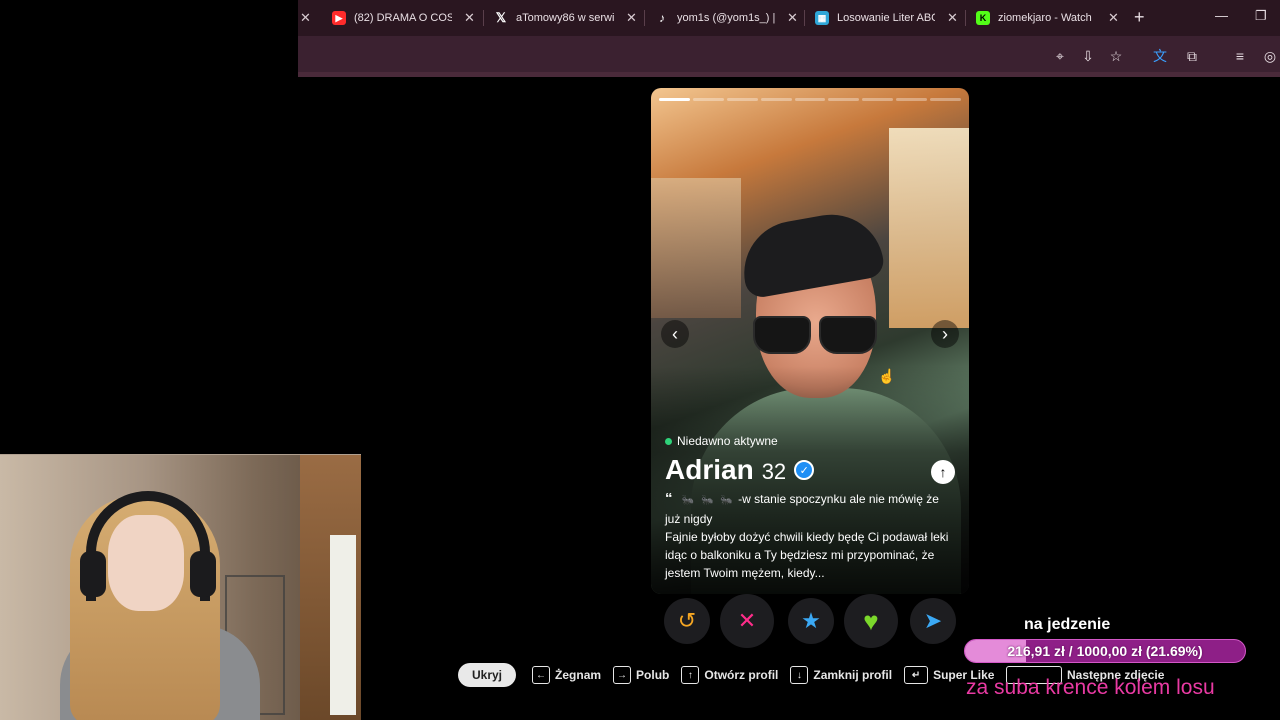  I want to click on action-buttons: ↺ ✕ ★ ♥ ➤, so click(810, 621).